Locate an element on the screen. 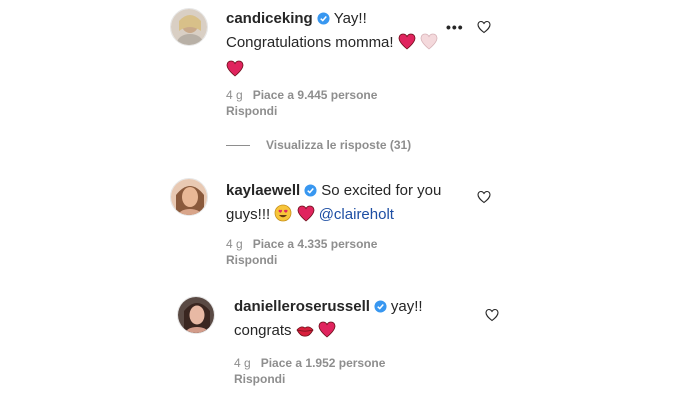 The width and height of the screenshot is (696, 418). comment-text: candiceking Yay!! Congratulations momma! is located at coordinates (341, 46).